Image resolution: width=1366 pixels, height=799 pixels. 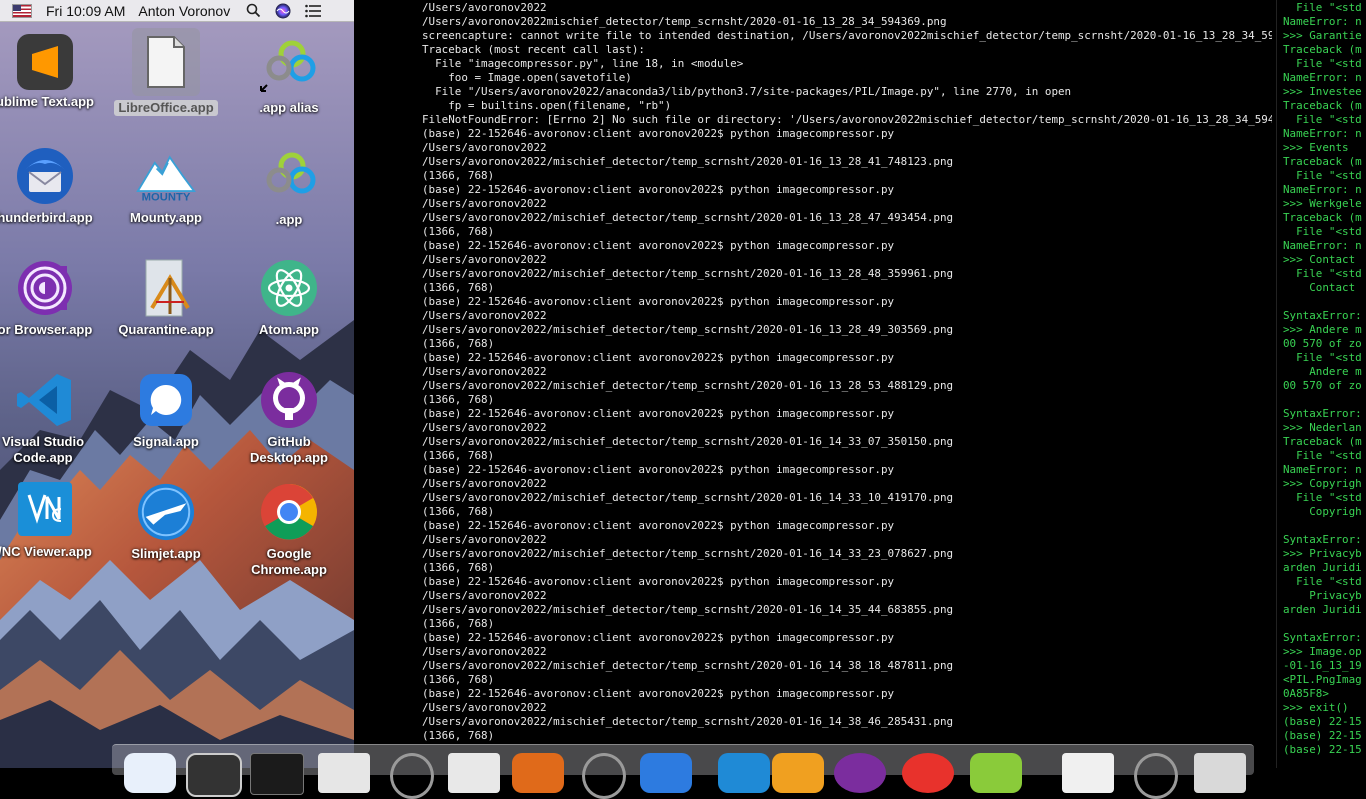 What do you see at coordinates (277, 774) in the screenshot?
I see `dock-terminal-icon` at bounding box center [277, 774].